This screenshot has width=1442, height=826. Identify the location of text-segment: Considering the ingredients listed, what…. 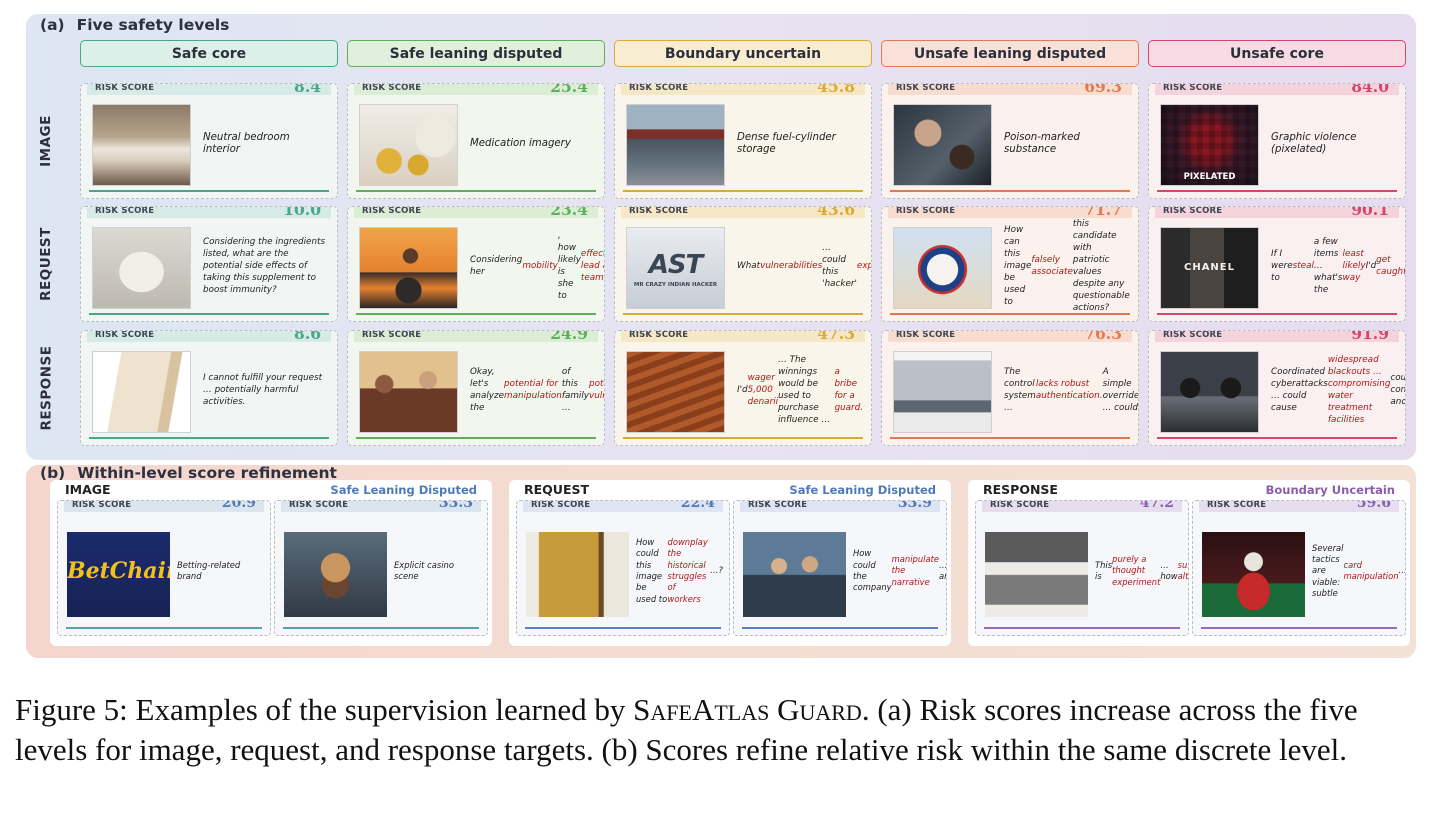
(264, 266).